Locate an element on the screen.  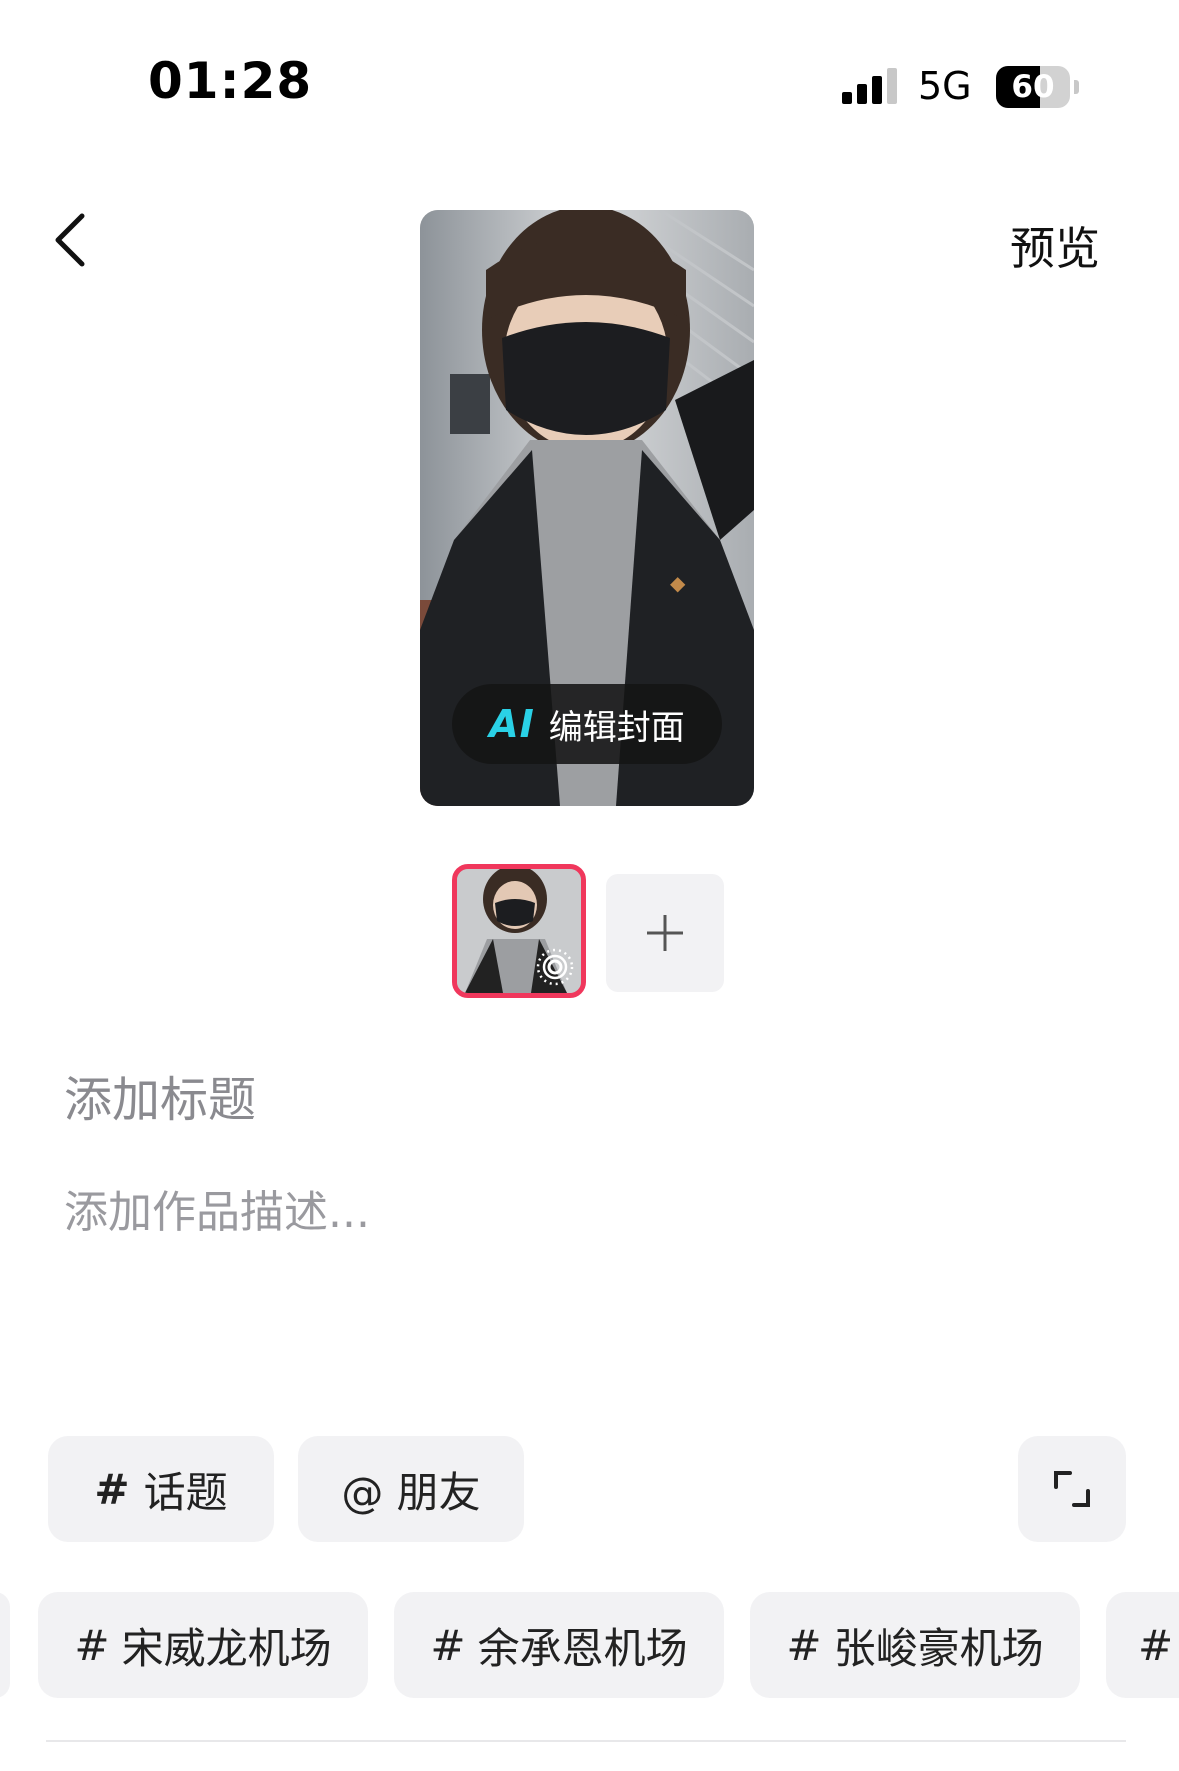
suggested-topic: # 余承恩机场 is located at coordinates (559, 1645).